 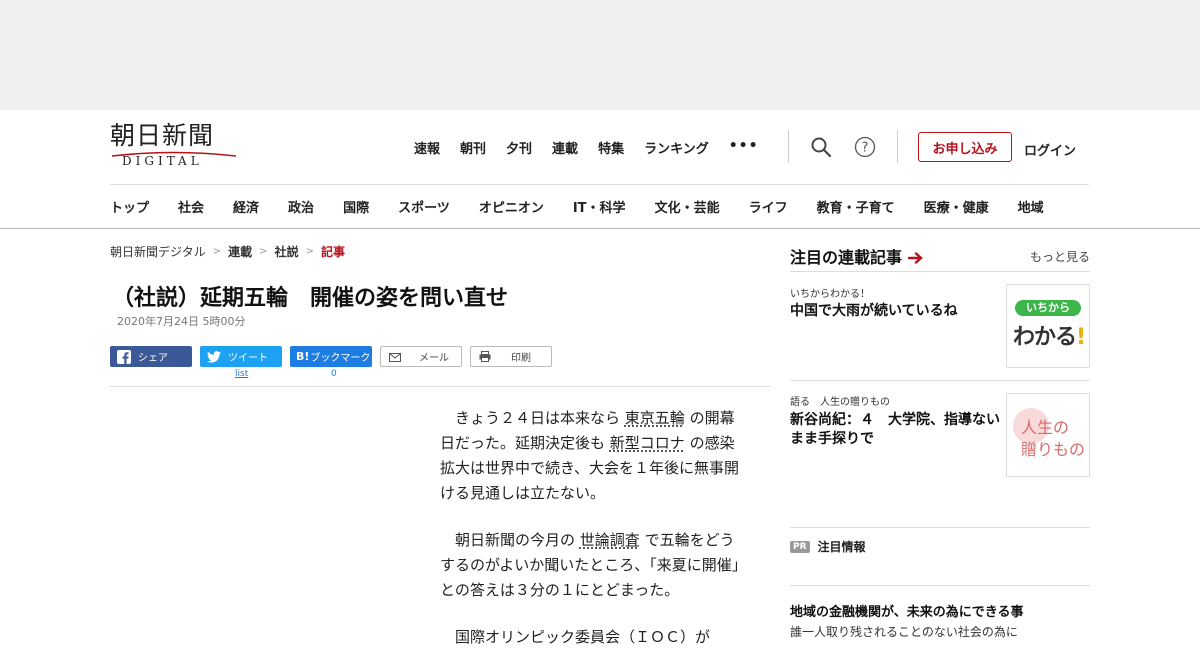 I want to click on mail-icon, so click(x=395, y=357).